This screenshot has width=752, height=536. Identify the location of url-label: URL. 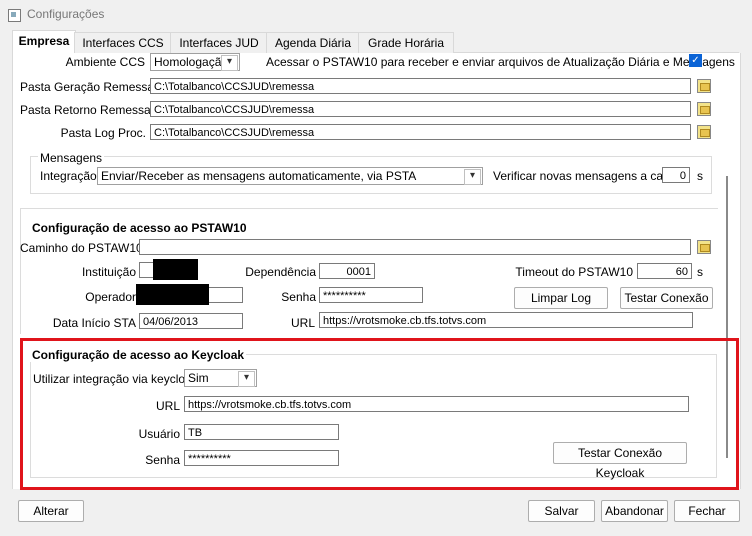
(302, 323).